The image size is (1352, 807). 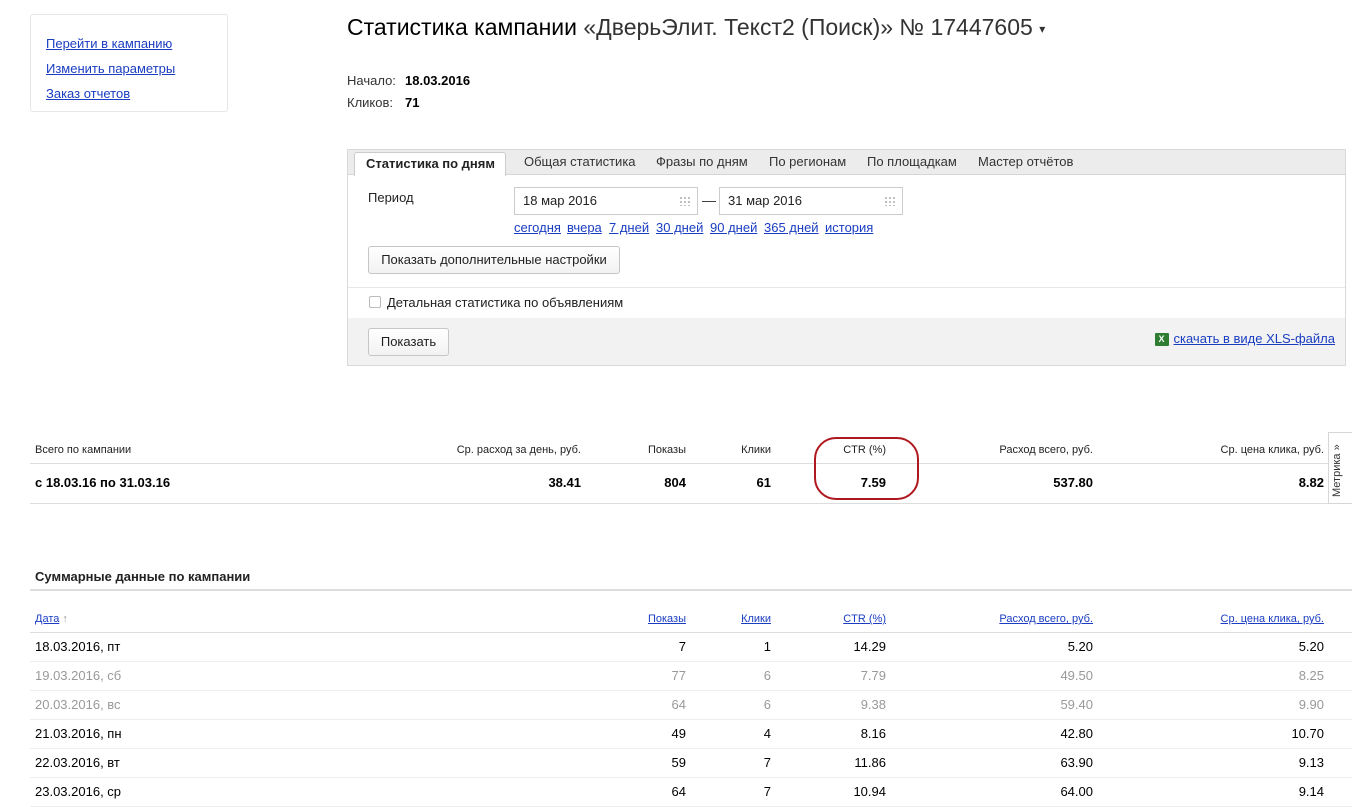 What do you see at coordinates (564, 482) in the screenshot?
I see `totals-avg-daily: 38.41` at bounding box center [564, 482].